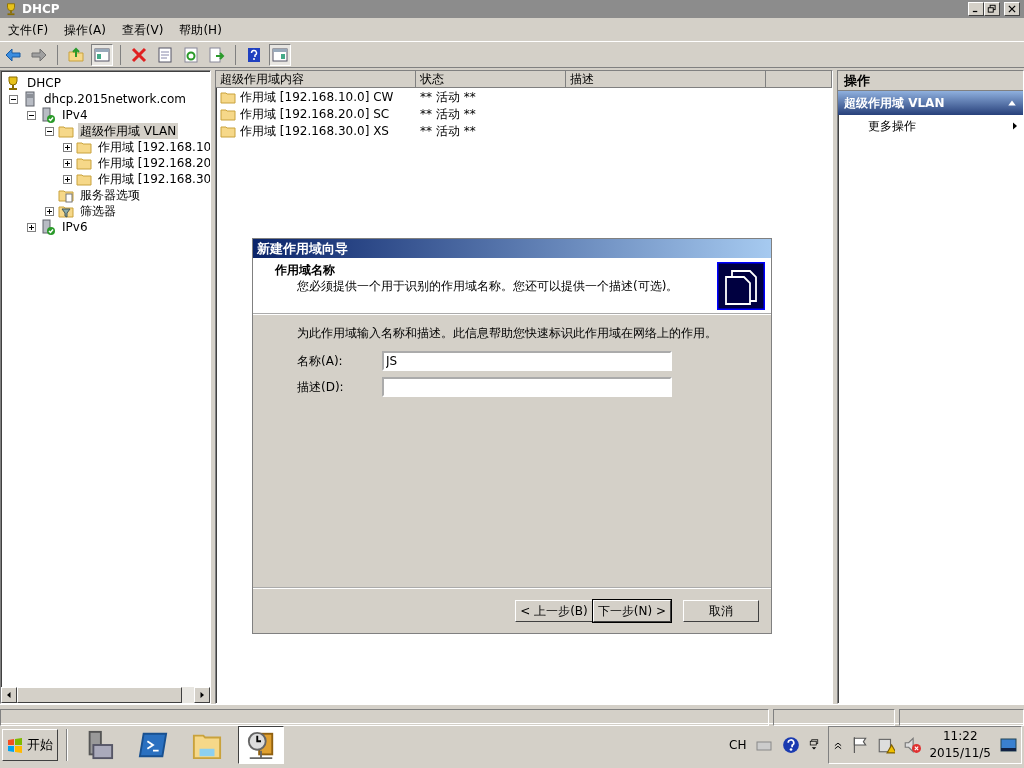  I want to click on column-header: 超级作用域内容, so click(316, 79).